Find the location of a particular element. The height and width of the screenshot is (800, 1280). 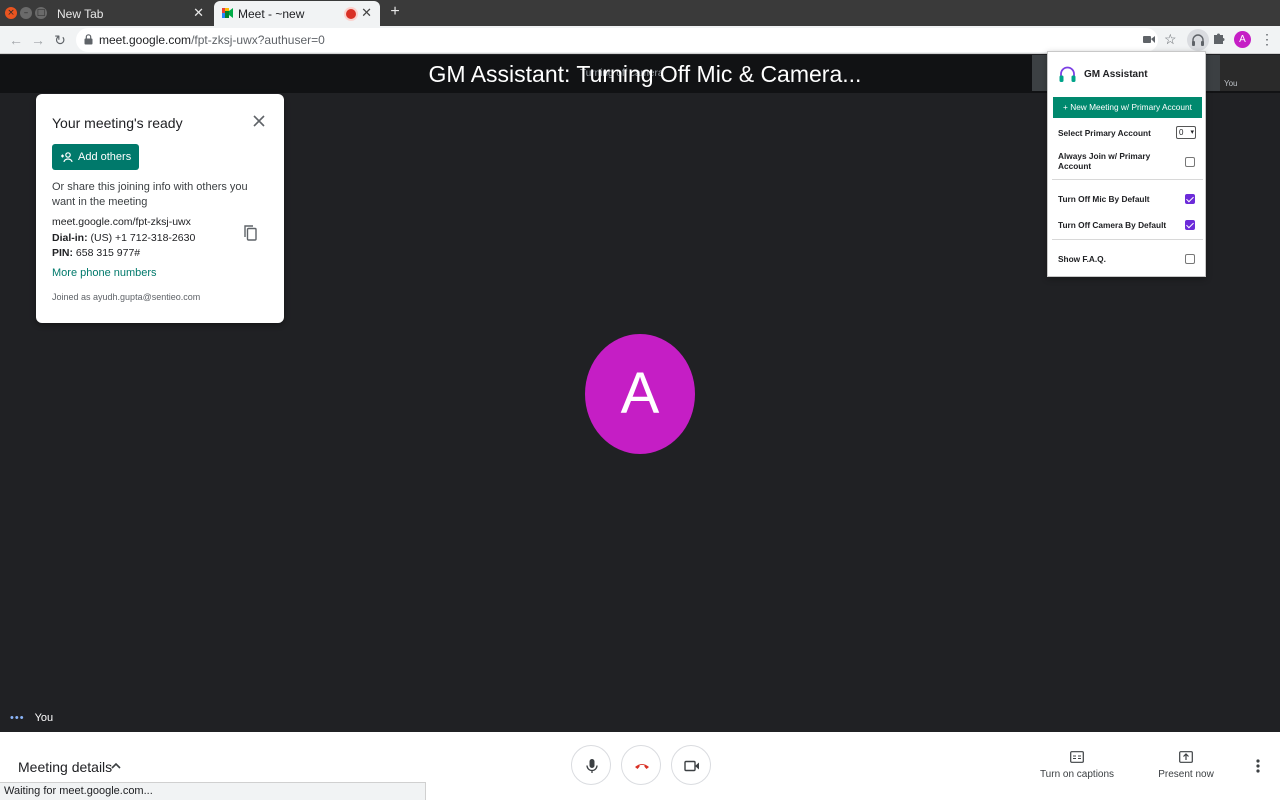

window-minimize-button: – is located at coordinates (26, 13).